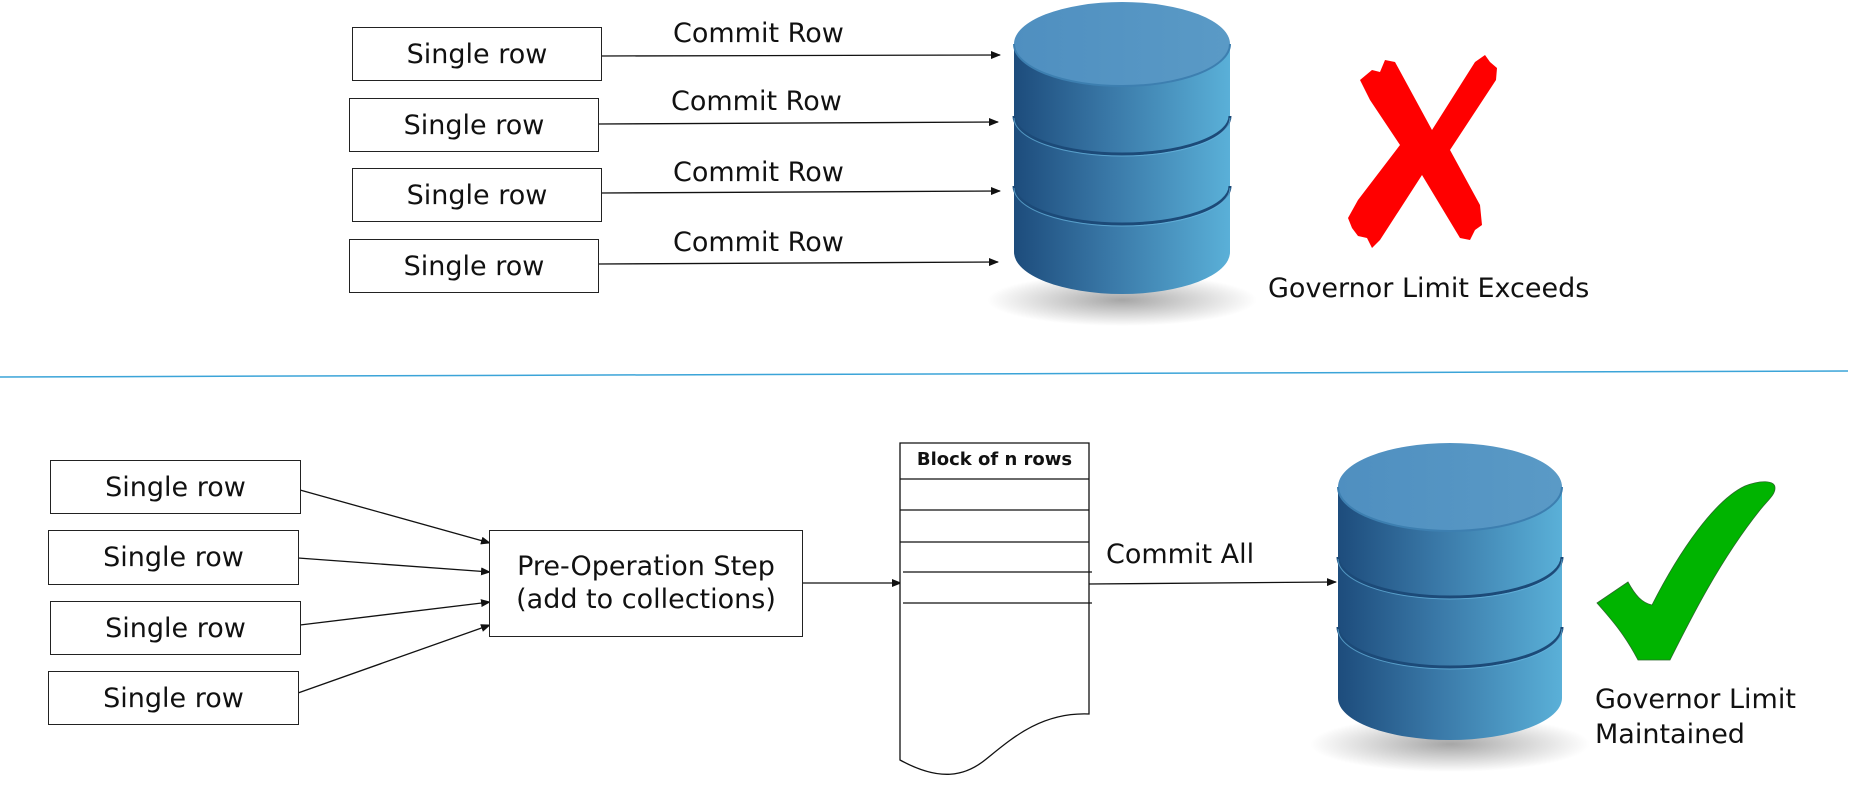 The image size is (1861, 799). What do you see at coordinates (1695, 717) in the screenshot?
I see `status-text-maintained: Governor Limit Maintained` at bounding box center [1695, 717].